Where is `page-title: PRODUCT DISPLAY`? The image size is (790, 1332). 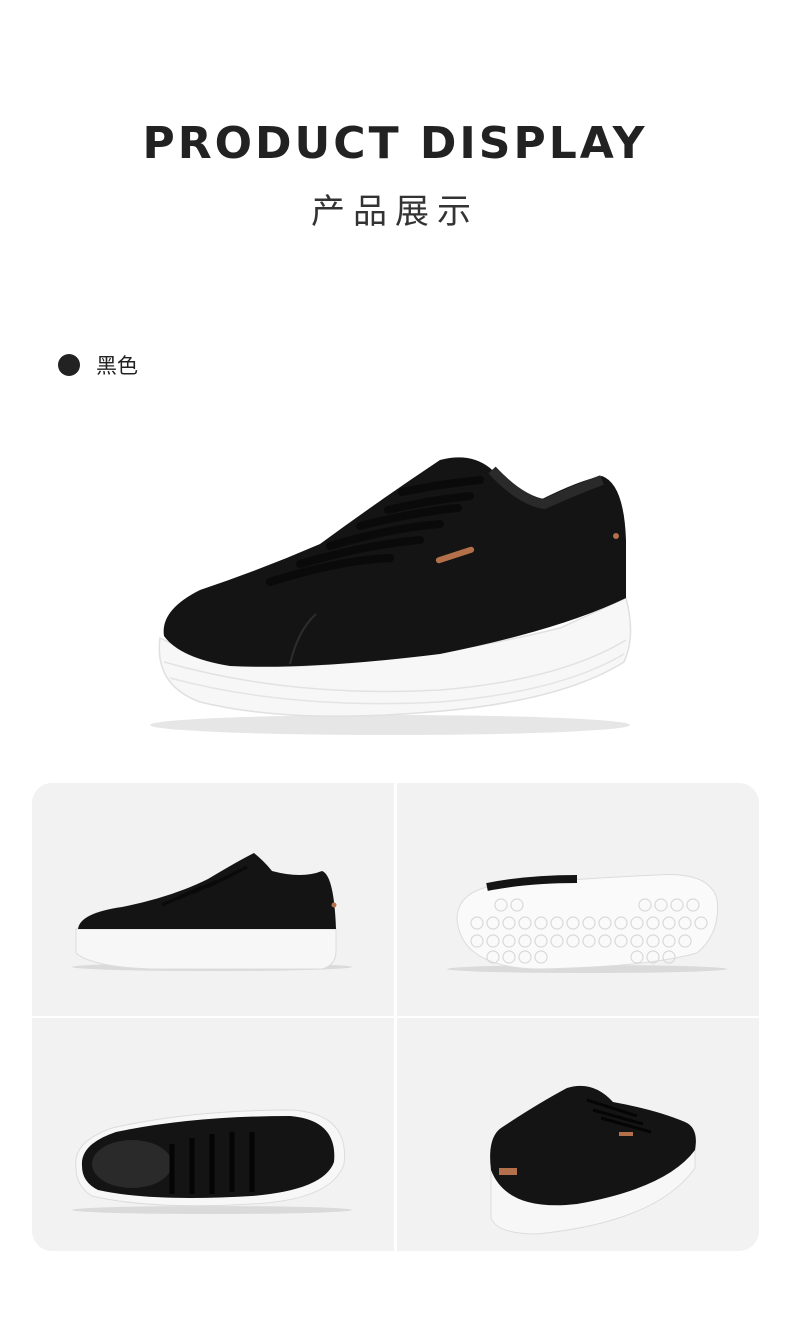
page-title: PRODUCT DISPLAY is located at coordinates (395, 143).